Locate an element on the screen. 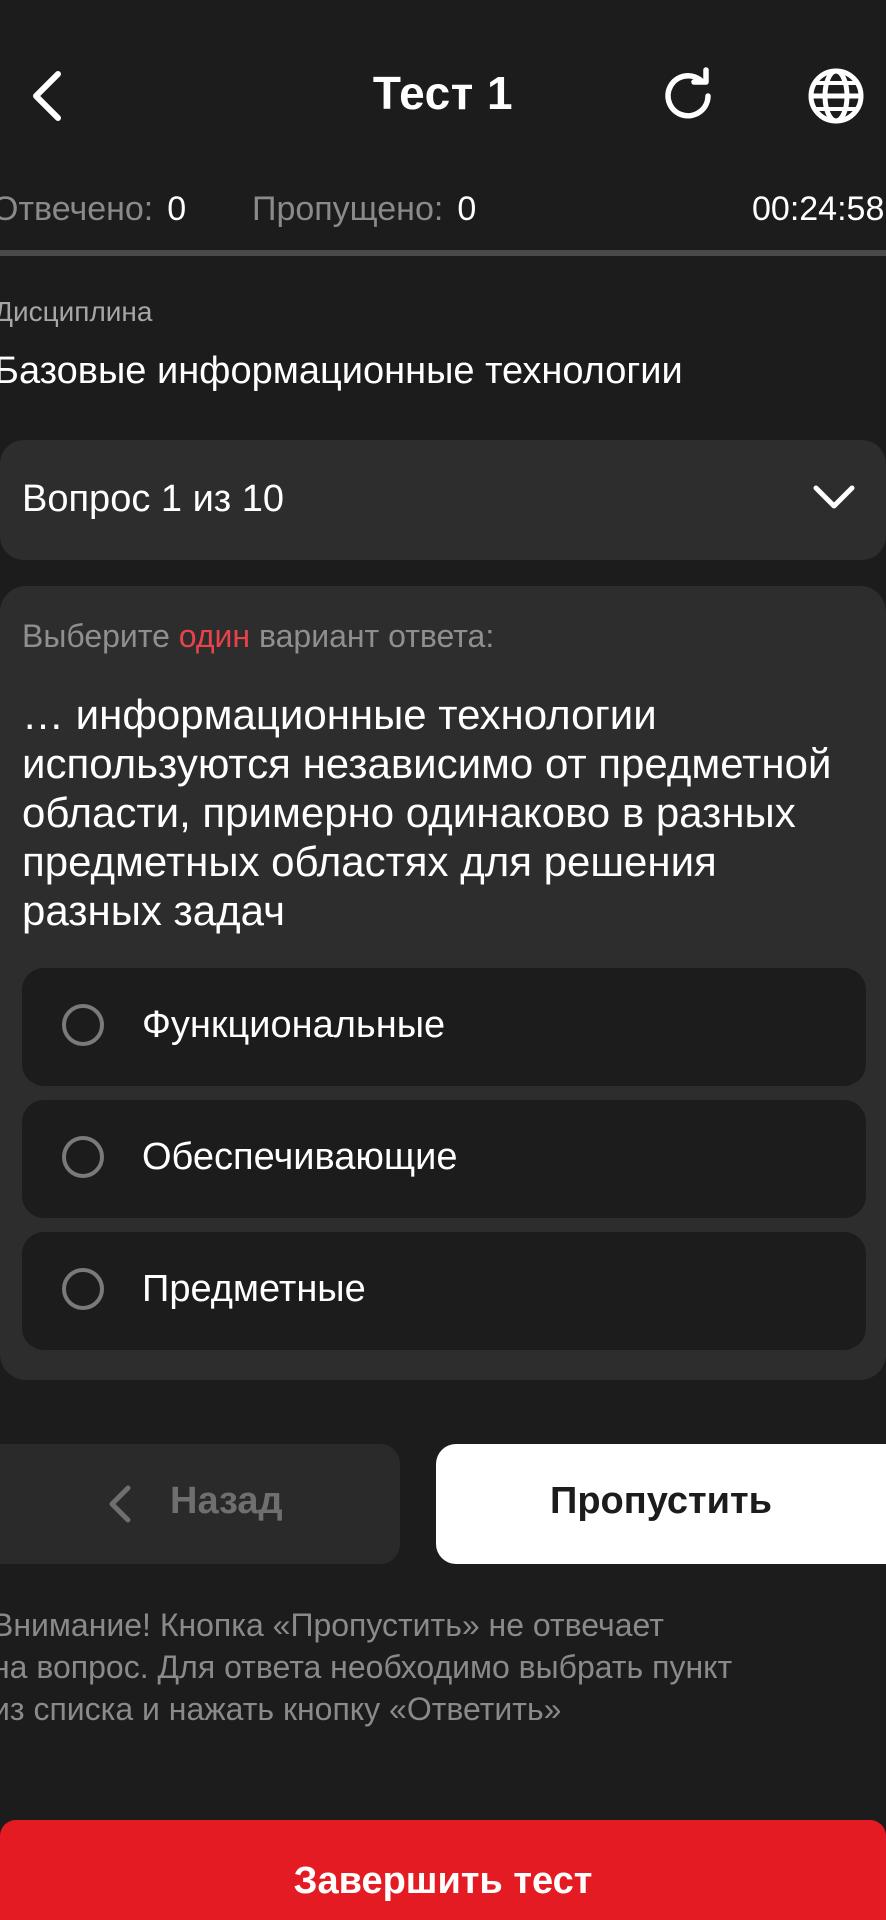 Image resolution: width=886 pixels, height=1920 pixels. refresh-button is located at coordinates (688, 96).